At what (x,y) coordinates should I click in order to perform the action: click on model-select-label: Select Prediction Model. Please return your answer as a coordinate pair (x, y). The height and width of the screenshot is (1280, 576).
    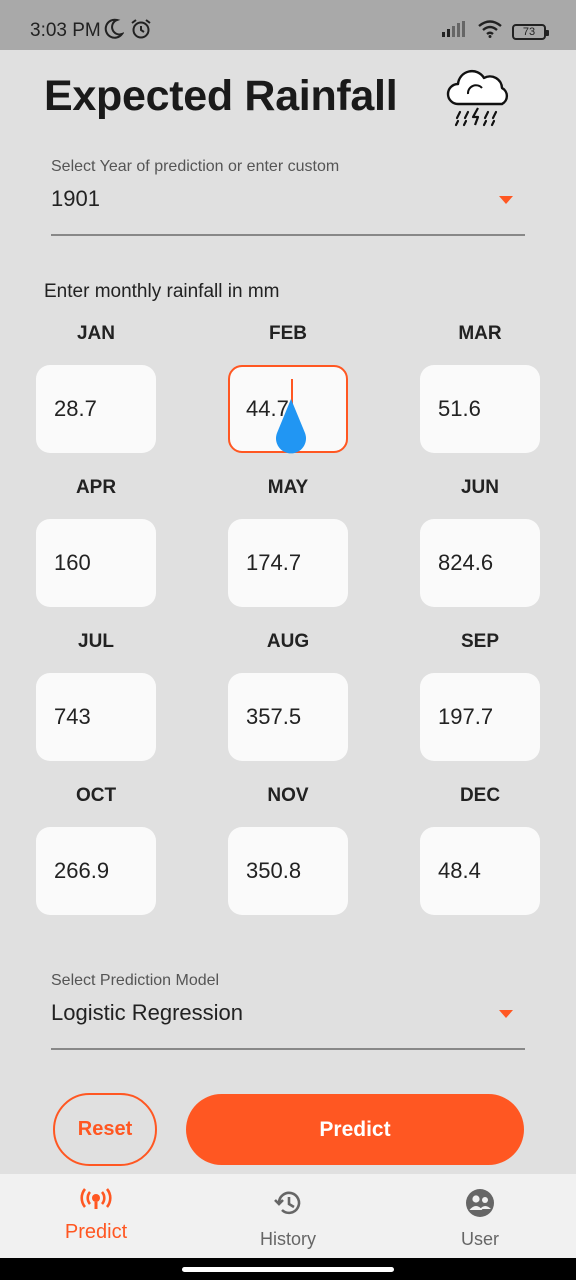
    Looking at the image, I should click on (135, 980).